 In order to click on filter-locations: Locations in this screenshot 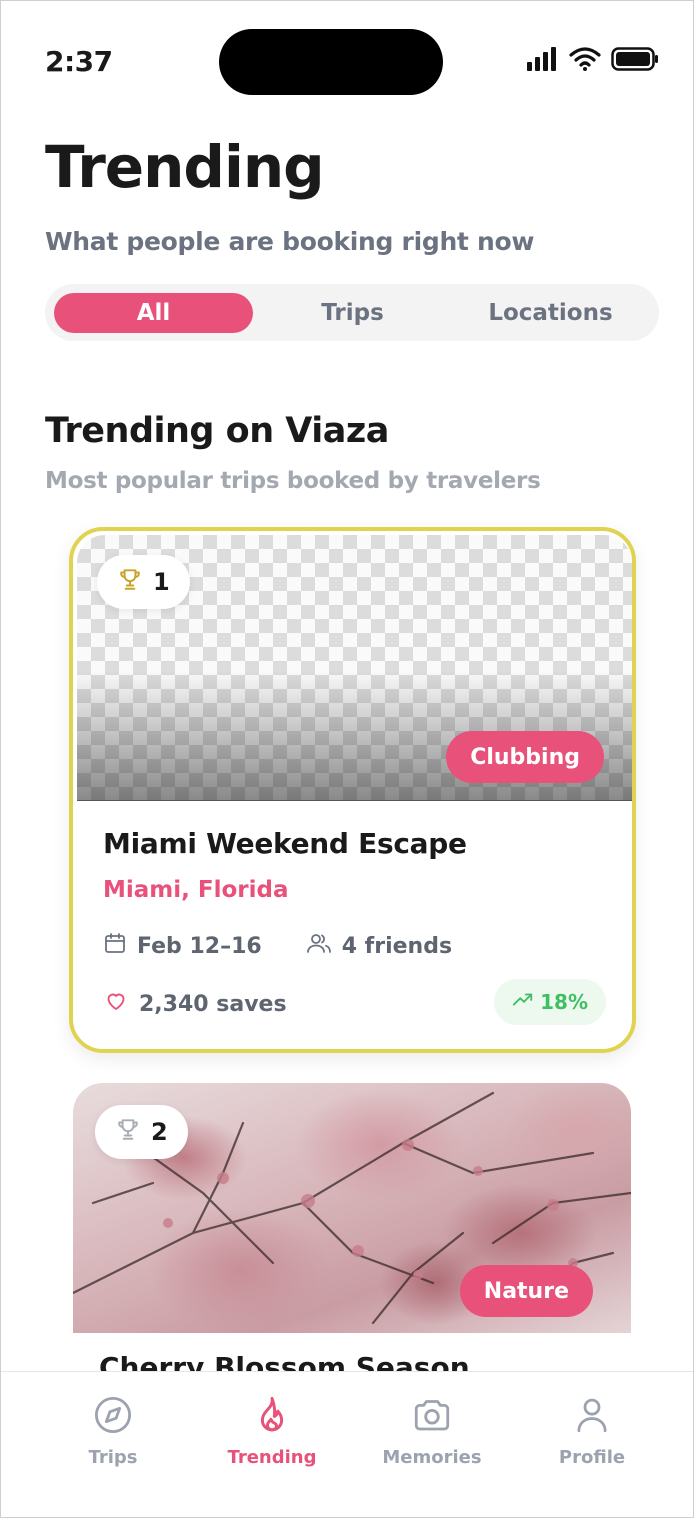, I will do `click(550, 313)`.